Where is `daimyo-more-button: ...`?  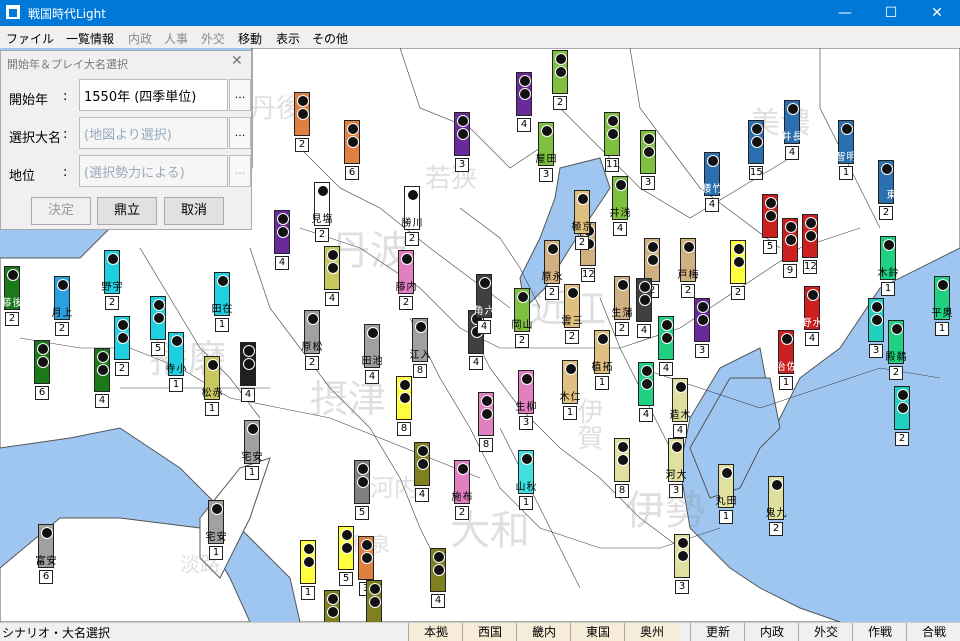
daimyo-more-button: ... is located at coordinates (240, 133).